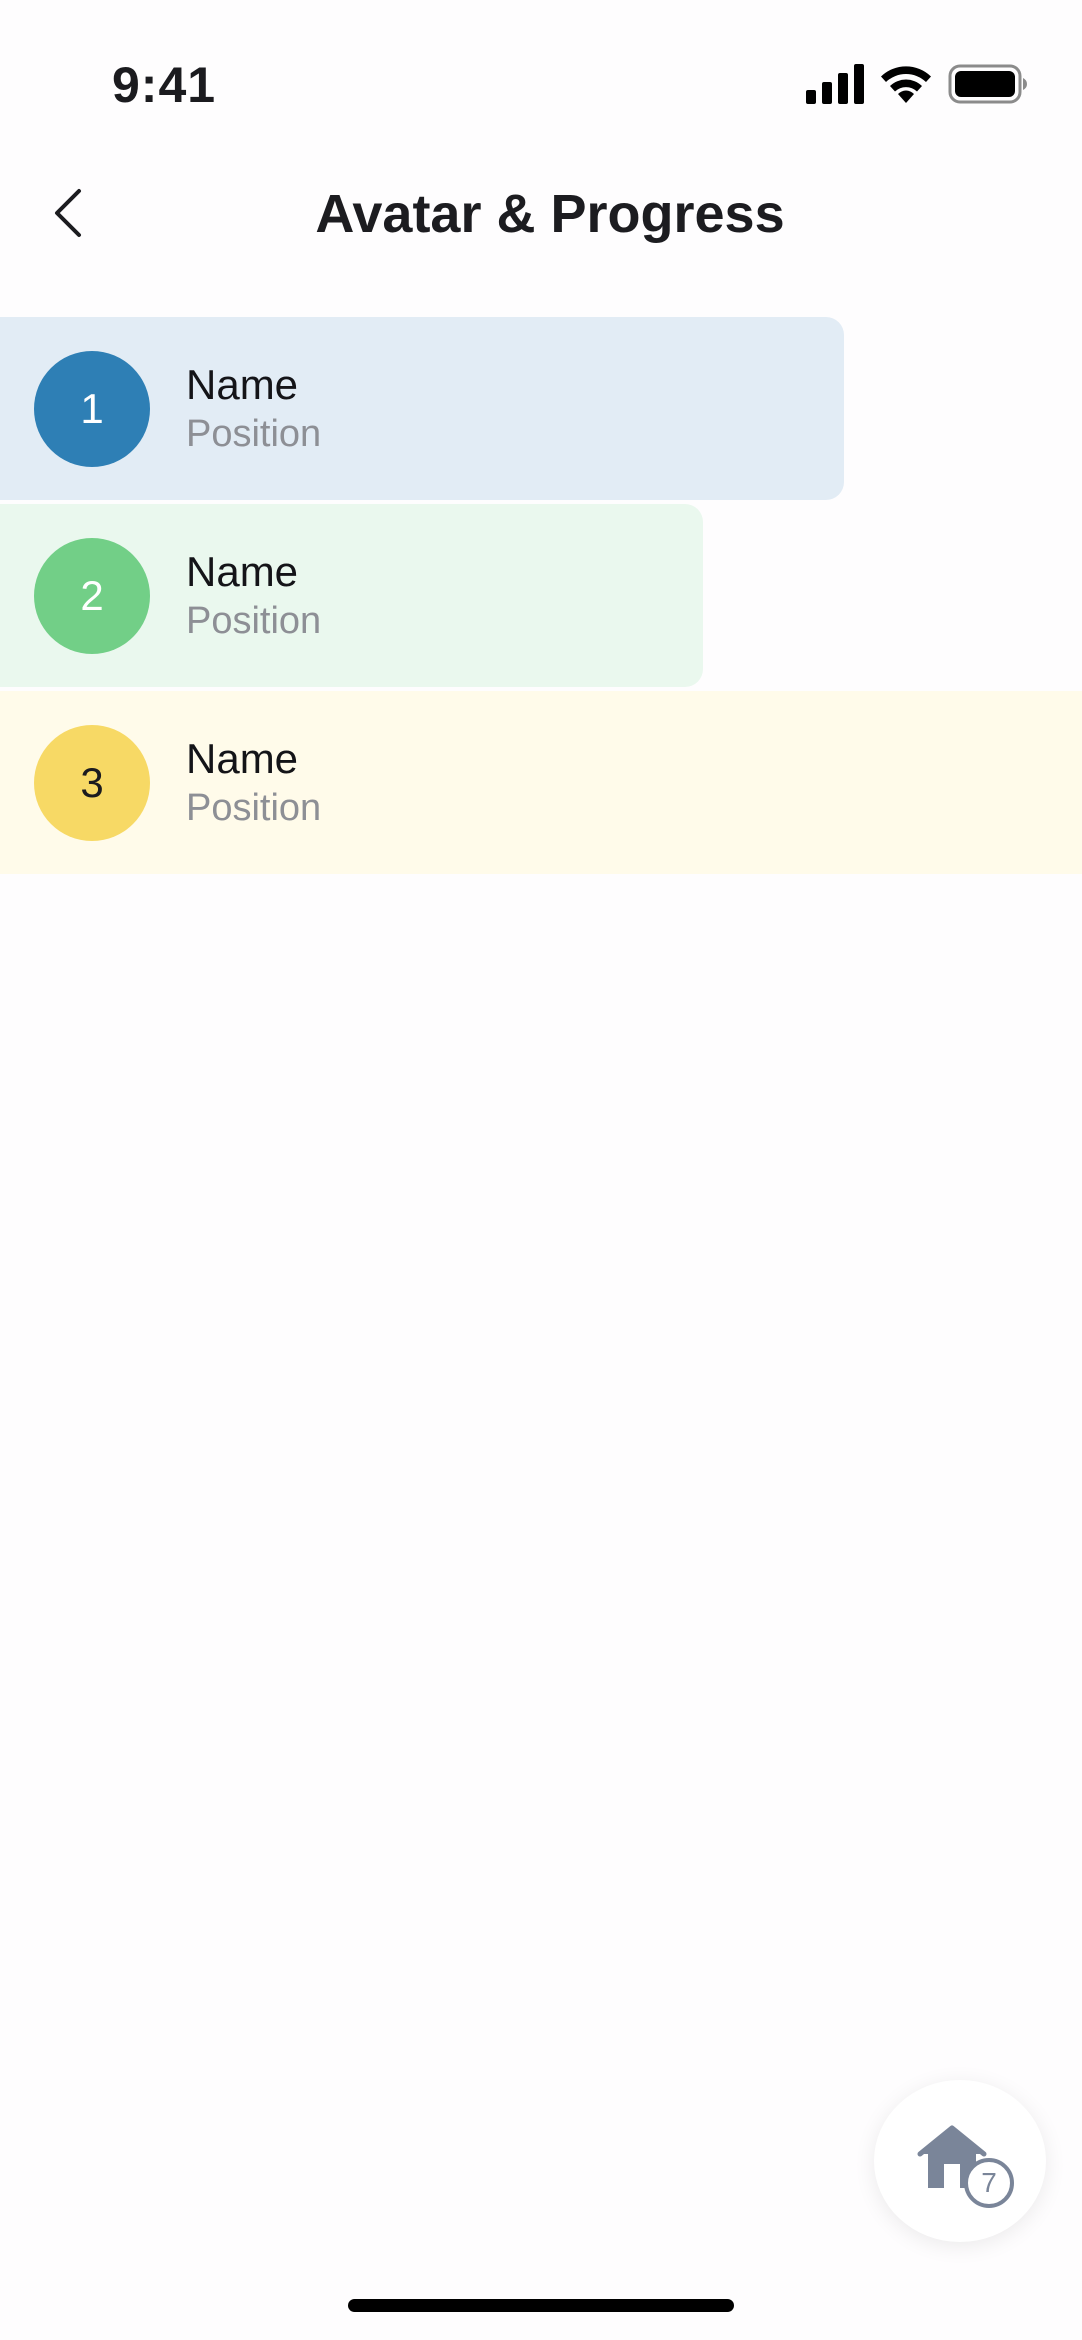 This screenshot has width=1082, height=2340. What do you see at coordinates (835, 84) in the screenshot?
I see `signal-icon` at bounding box center [835, 84].